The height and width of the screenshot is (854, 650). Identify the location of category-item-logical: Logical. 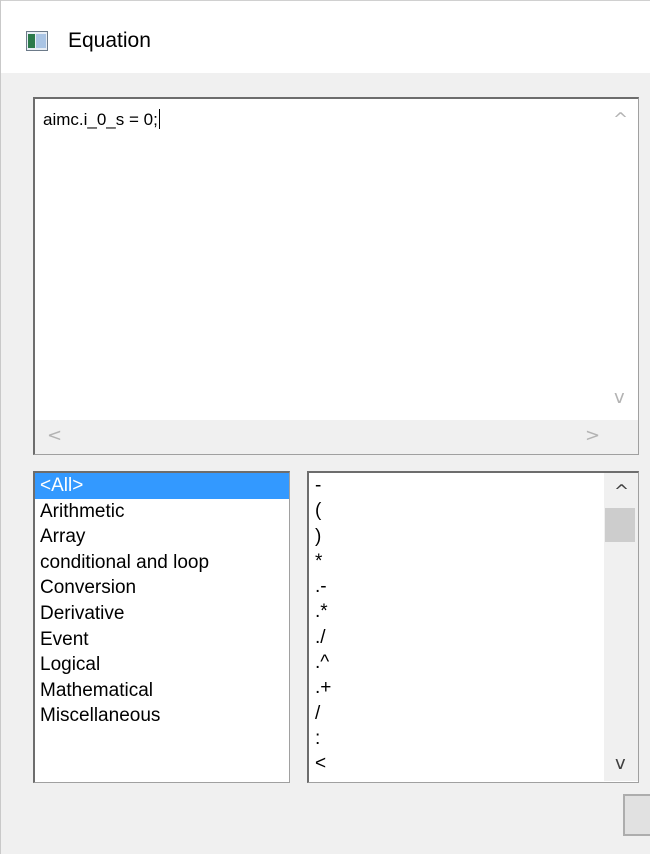
(162, 665).